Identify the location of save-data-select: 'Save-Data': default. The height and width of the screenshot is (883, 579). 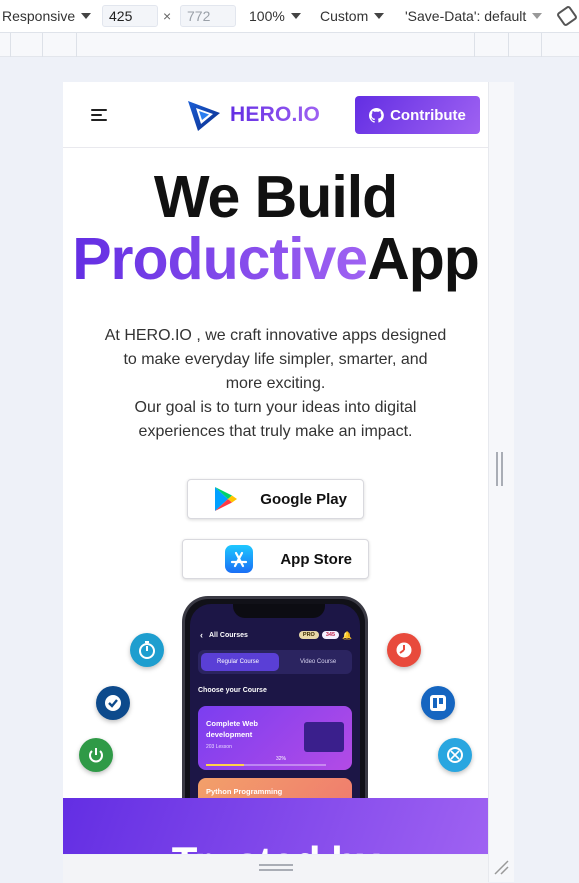
(474, 16).